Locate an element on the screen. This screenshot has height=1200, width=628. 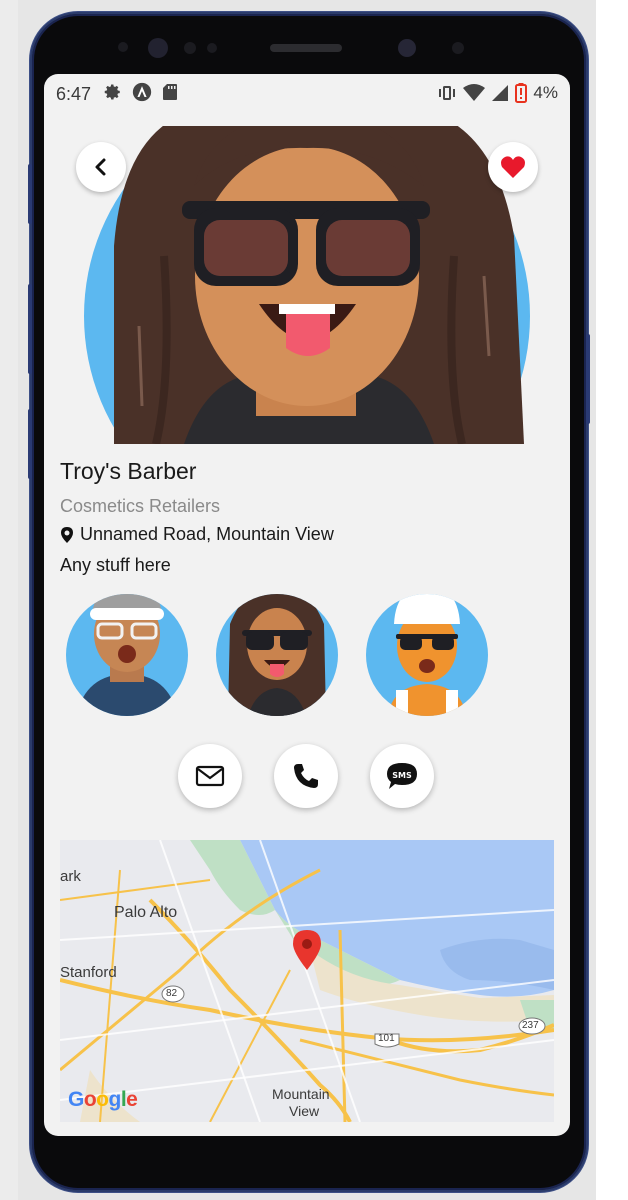
mail-icon is located at coordinates (210, 776).